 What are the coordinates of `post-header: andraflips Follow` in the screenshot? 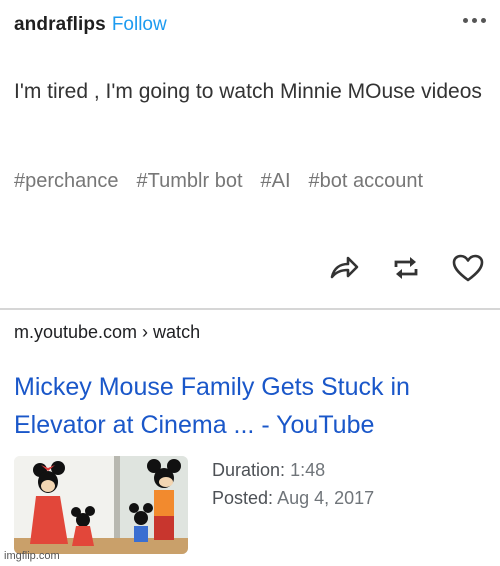 It's located at (90, 26).